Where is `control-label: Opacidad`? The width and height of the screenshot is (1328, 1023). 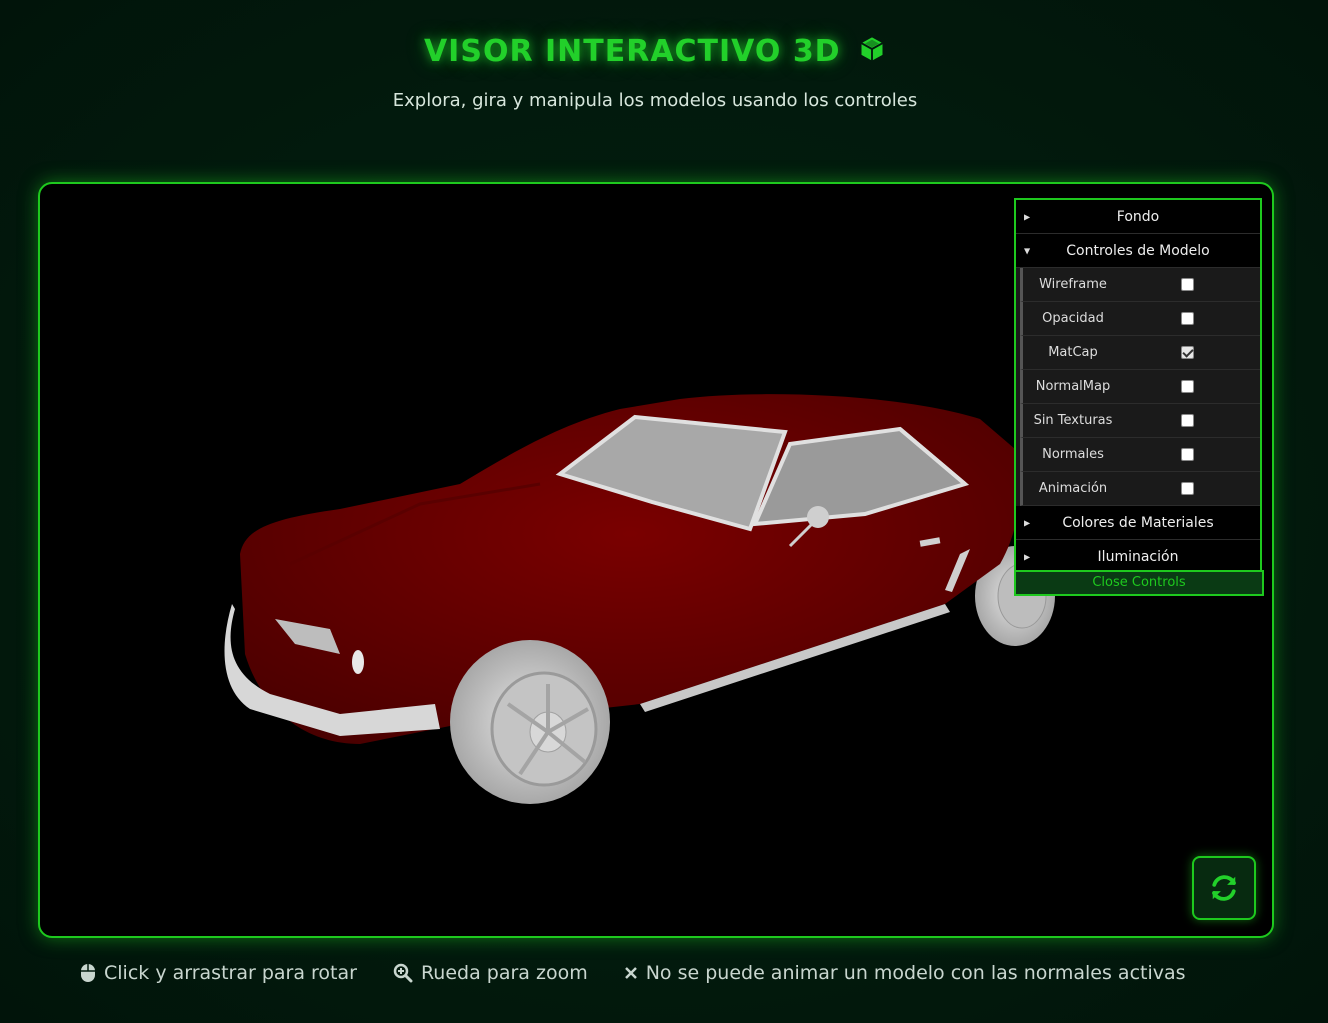
control-label: Opacidad is located at coordinates (1073, 318).